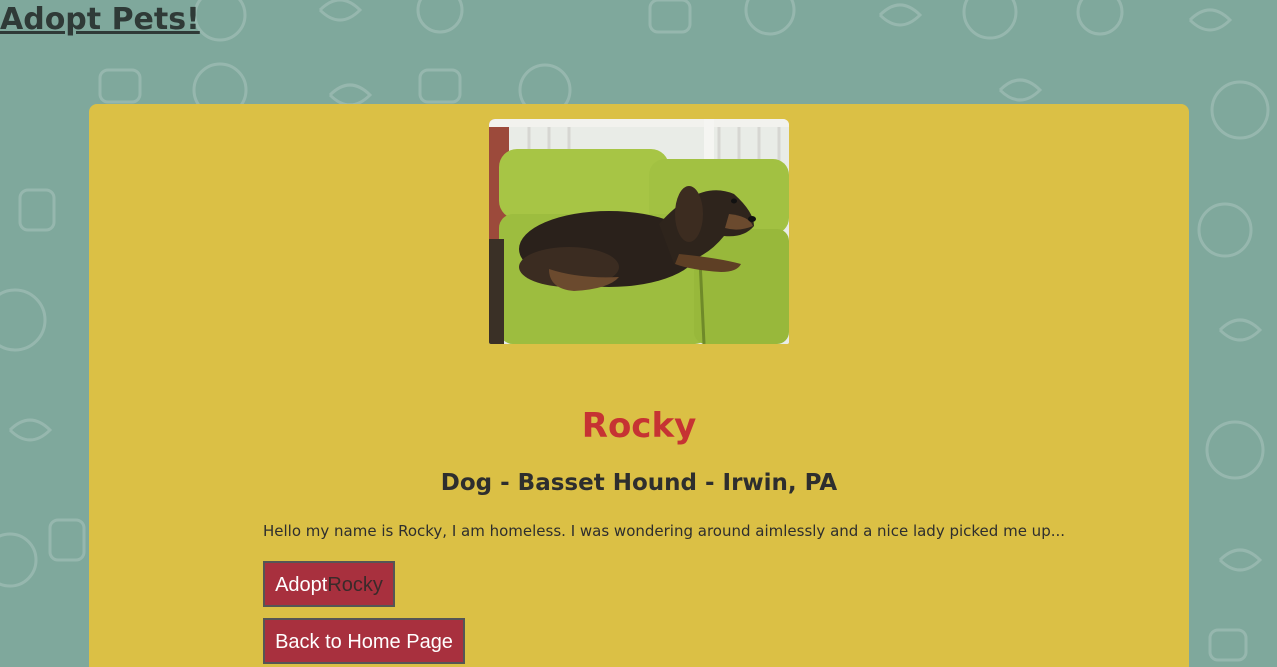 The height and width of the screenshot is (667, 1277). I want to click on adopt-button-pet-name: Rocky, so click(355, 585).